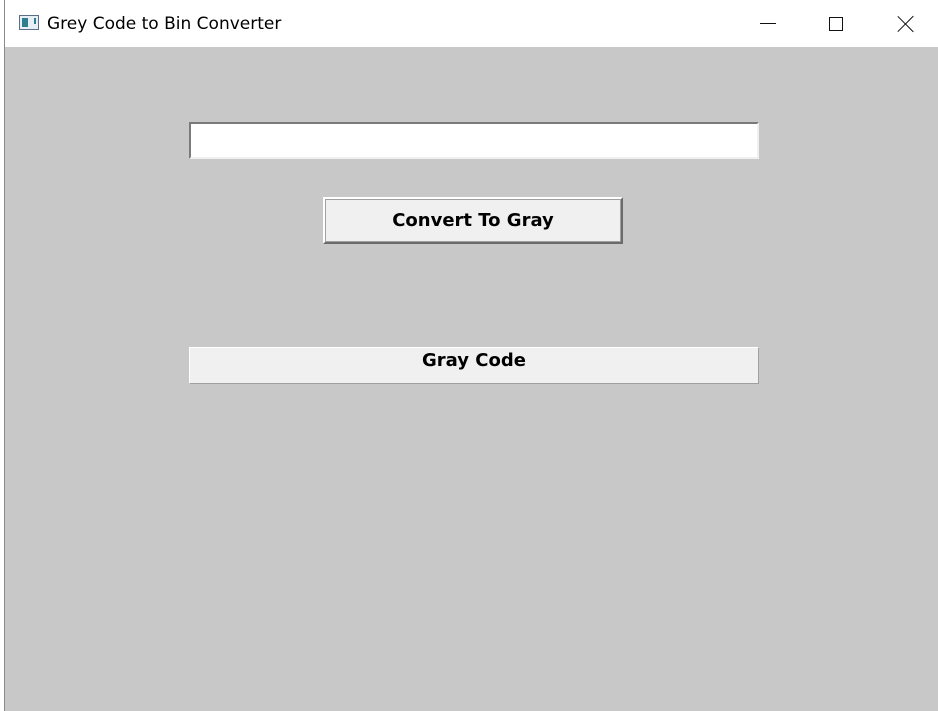 The width and height of the screenshot is (938, 711). I want to click on maximize-icon, so click(836, 23).